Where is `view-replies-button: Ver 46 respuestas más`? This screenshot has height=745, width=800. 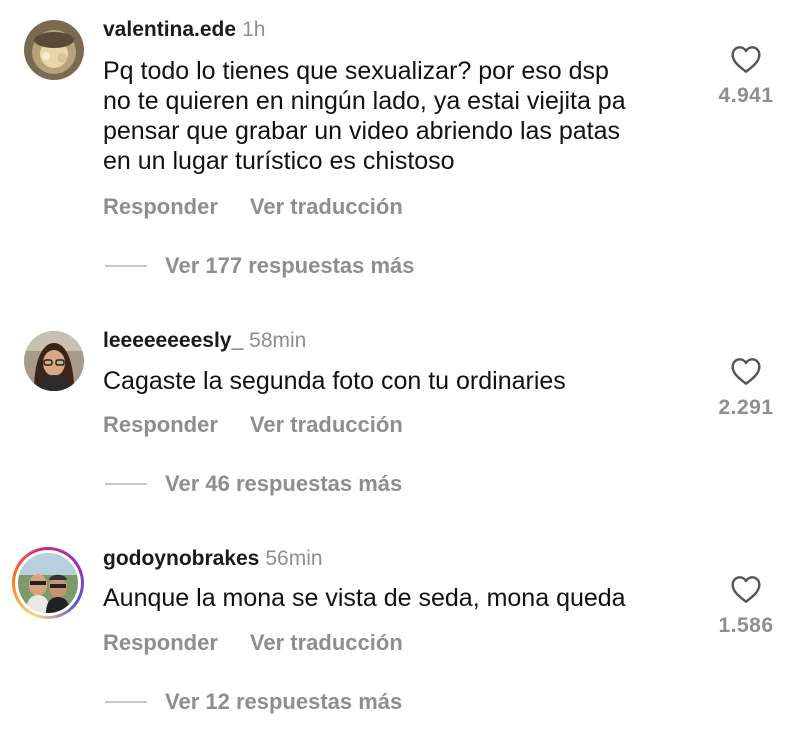 view-replies-button: Ver 46 respuestas más is located at coordinates (253, 484).